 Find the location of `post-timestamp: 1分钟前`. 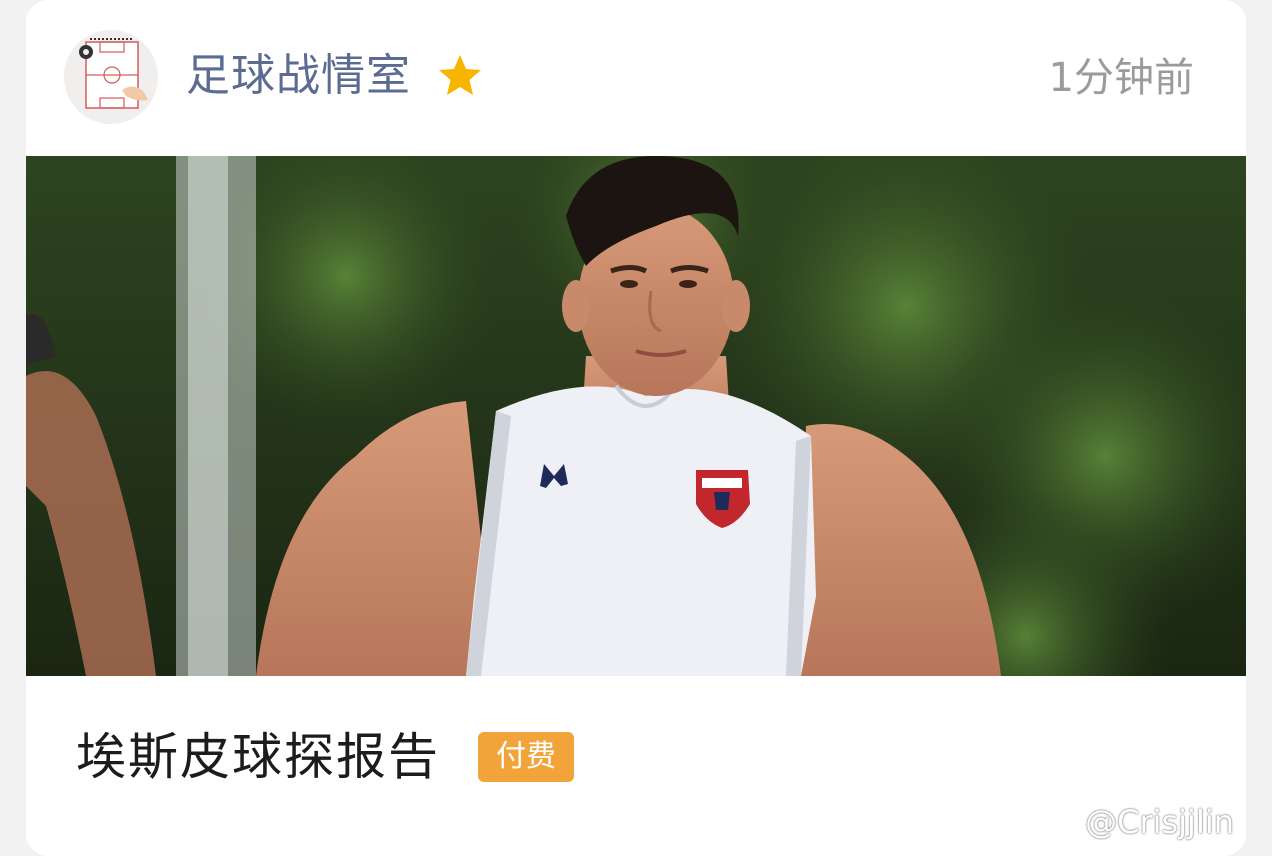

post-timestamp: 1分钟前 is located at coordinates (1121, 78).